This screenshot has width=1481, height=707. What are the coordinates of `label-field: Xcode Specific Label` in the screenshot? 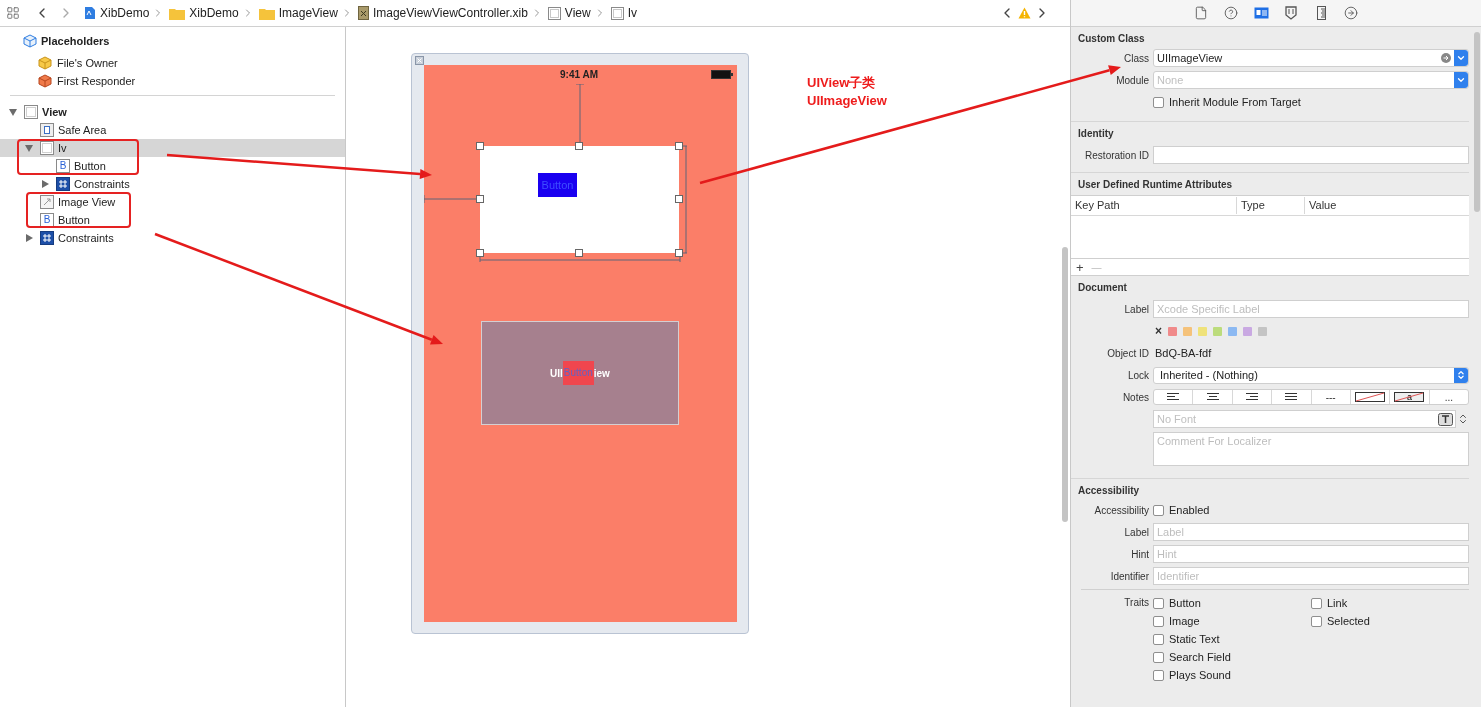 It's located at (1311, 309).